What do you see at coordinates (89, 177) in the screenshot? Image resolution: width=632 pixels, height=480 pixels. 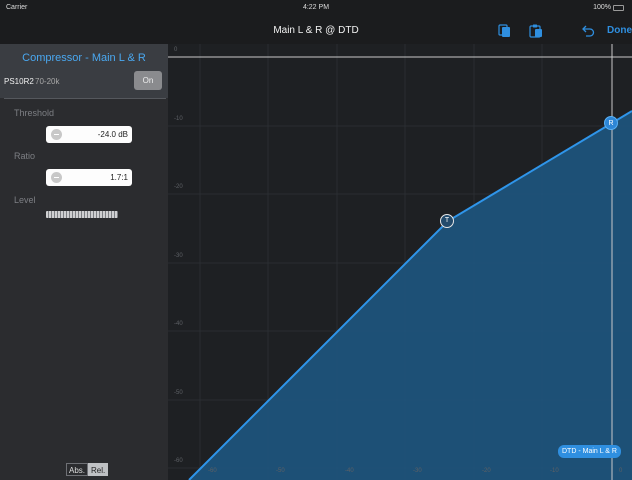 I see `ratio-field: 1.7:1` at bounding box center [89, 177].